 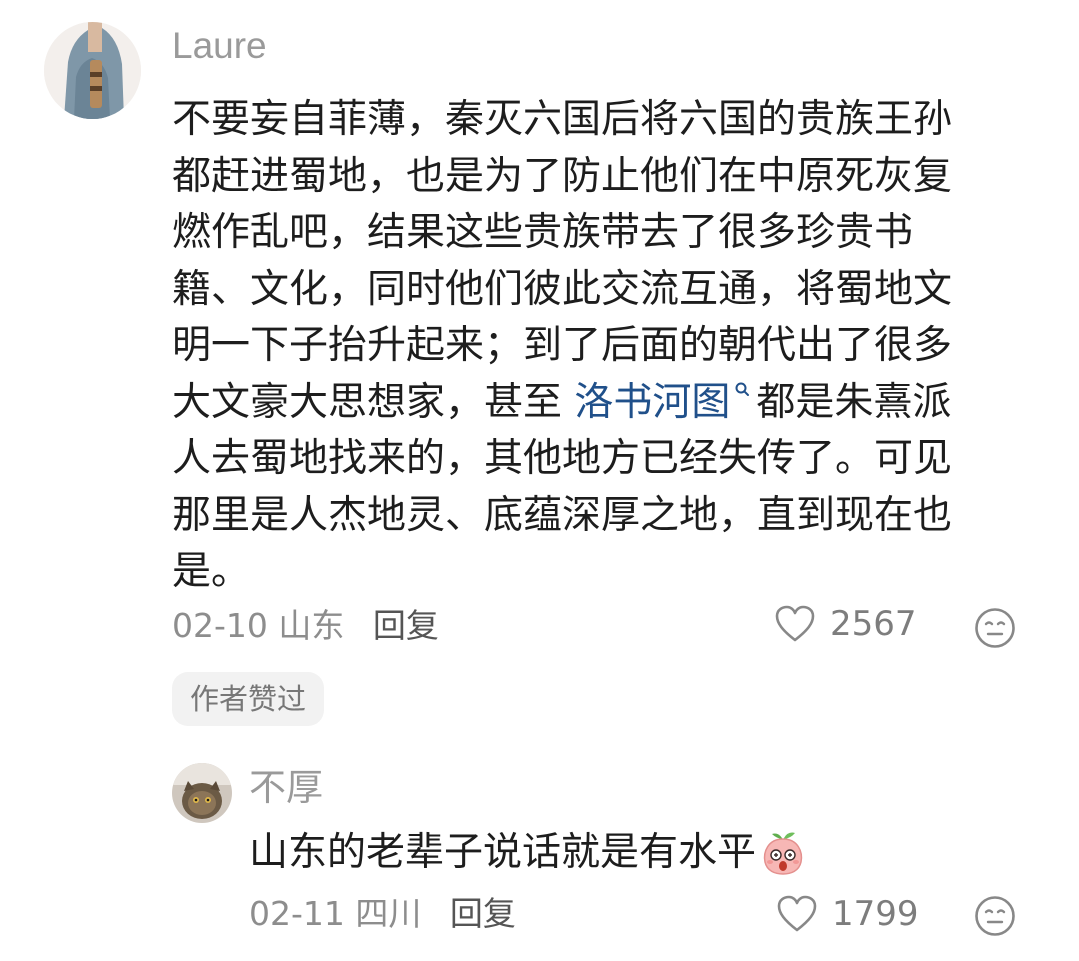 I want to click on reply-reply-button: 回复, so click(x=483, y=913).